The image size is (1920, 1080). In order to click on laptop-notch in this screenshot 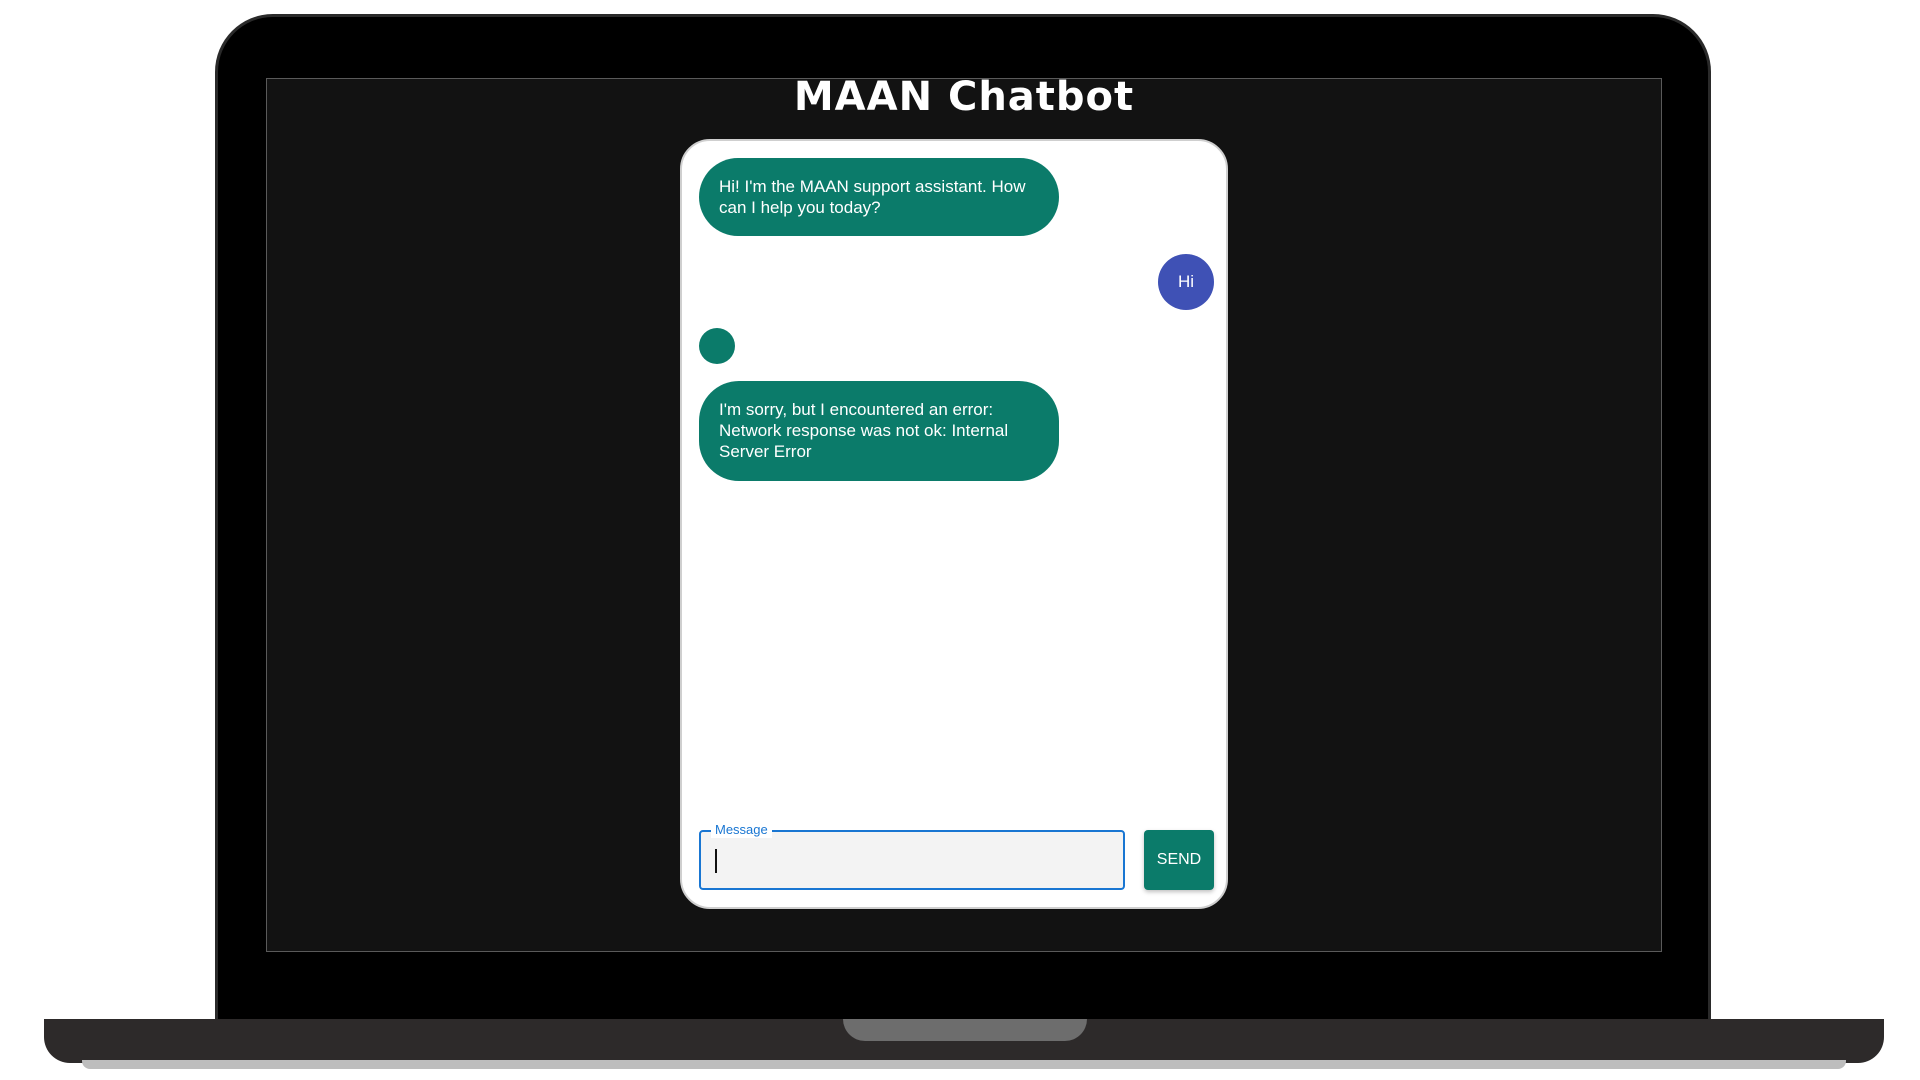, I will do `click(965, 1030)`.